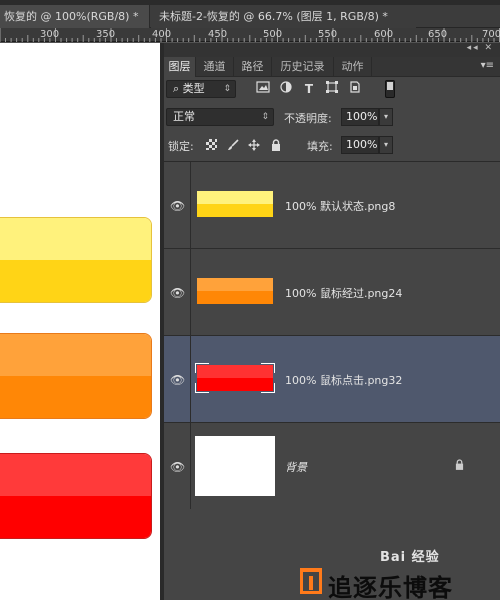 The image size is (500, 600). I want to click on orange-bottom-half, so click(75, 397).